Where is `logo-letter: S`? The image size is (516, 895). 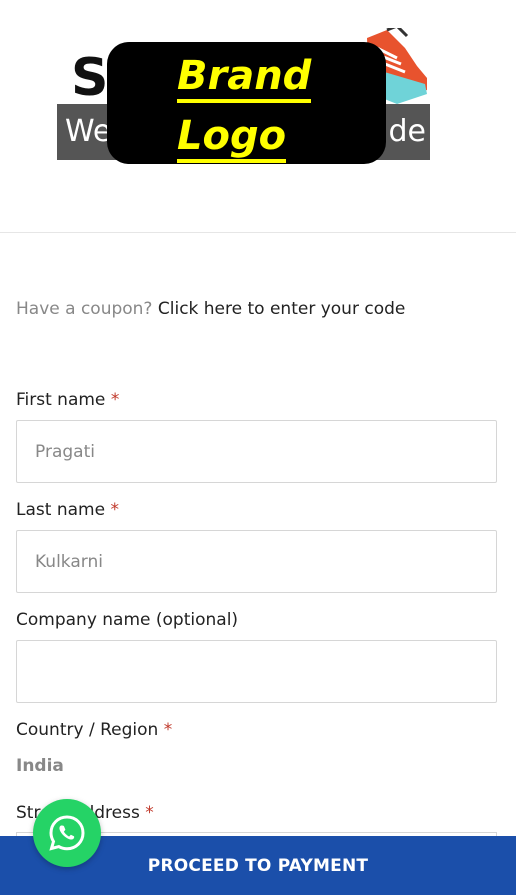 logo-letter: S is located at coordinates (90, 78).